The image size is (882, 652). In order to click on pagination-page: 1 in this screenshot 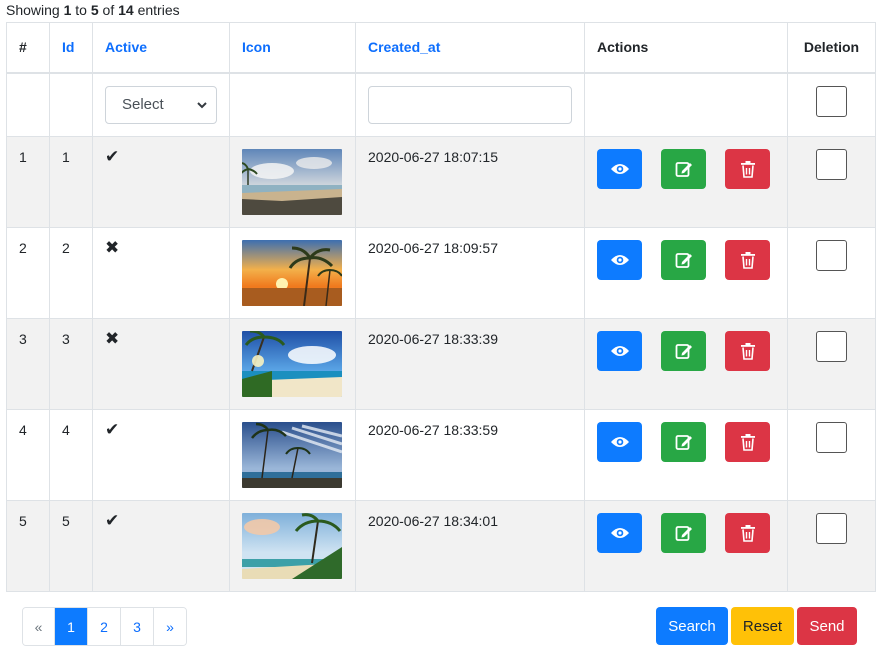, I will do `click(70, 626)`.